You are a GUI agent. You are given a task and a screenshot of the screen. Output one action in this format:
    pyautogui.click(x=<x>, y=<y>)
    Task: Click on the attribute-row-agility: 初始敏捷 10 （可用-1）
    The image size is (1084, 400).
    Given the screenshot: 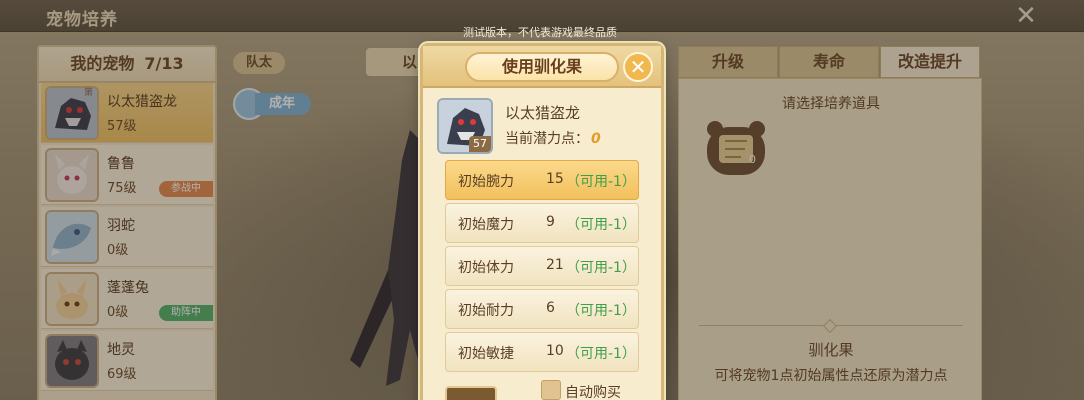 What is the action you would take?
    pyautogui.click(x=542, y=352)
    